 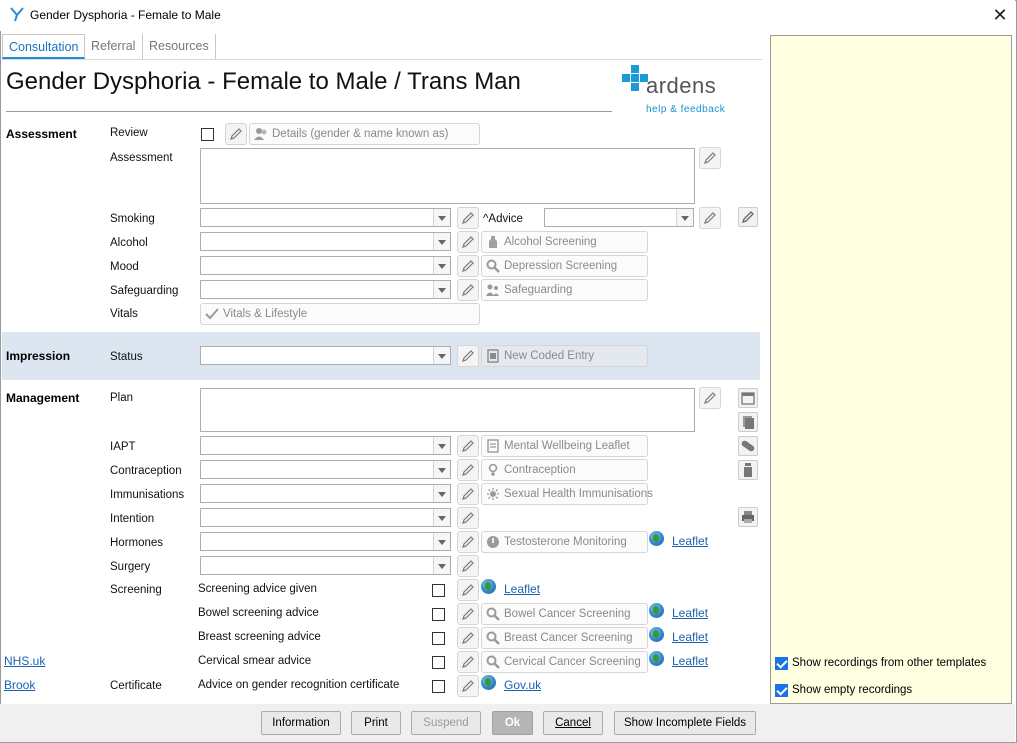 I want to click on cervical-leaflet-link: Leaflet, so click(x=690, y=661).